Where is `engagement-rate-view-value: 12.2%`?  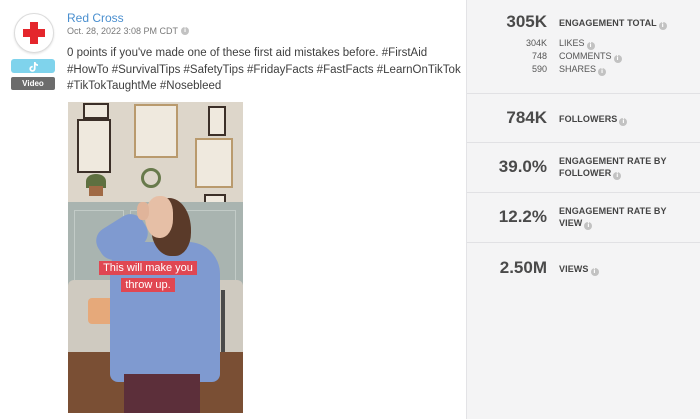 engagement-rate-view-value: 12.2% is located at coordinates (522, 216).